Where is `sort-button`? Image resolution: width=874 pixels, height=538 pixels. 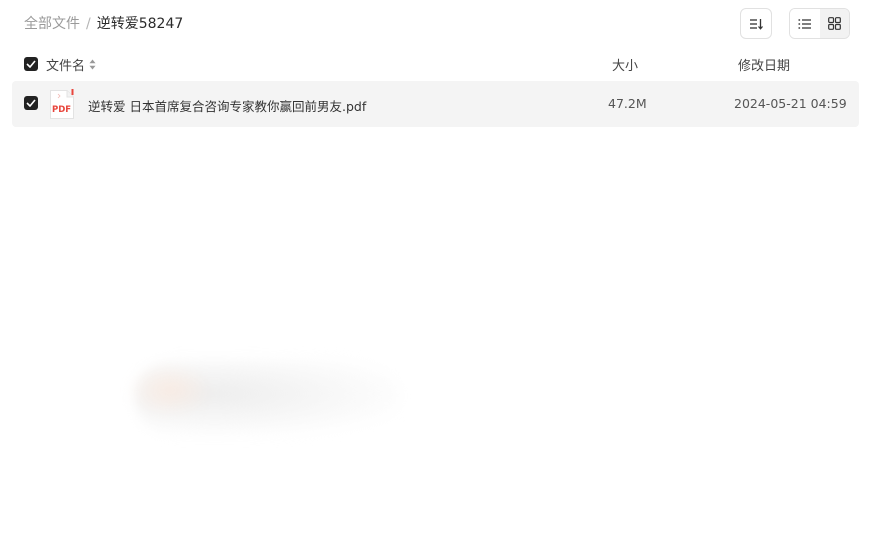
sort-button is located at coordinates (756, 23).